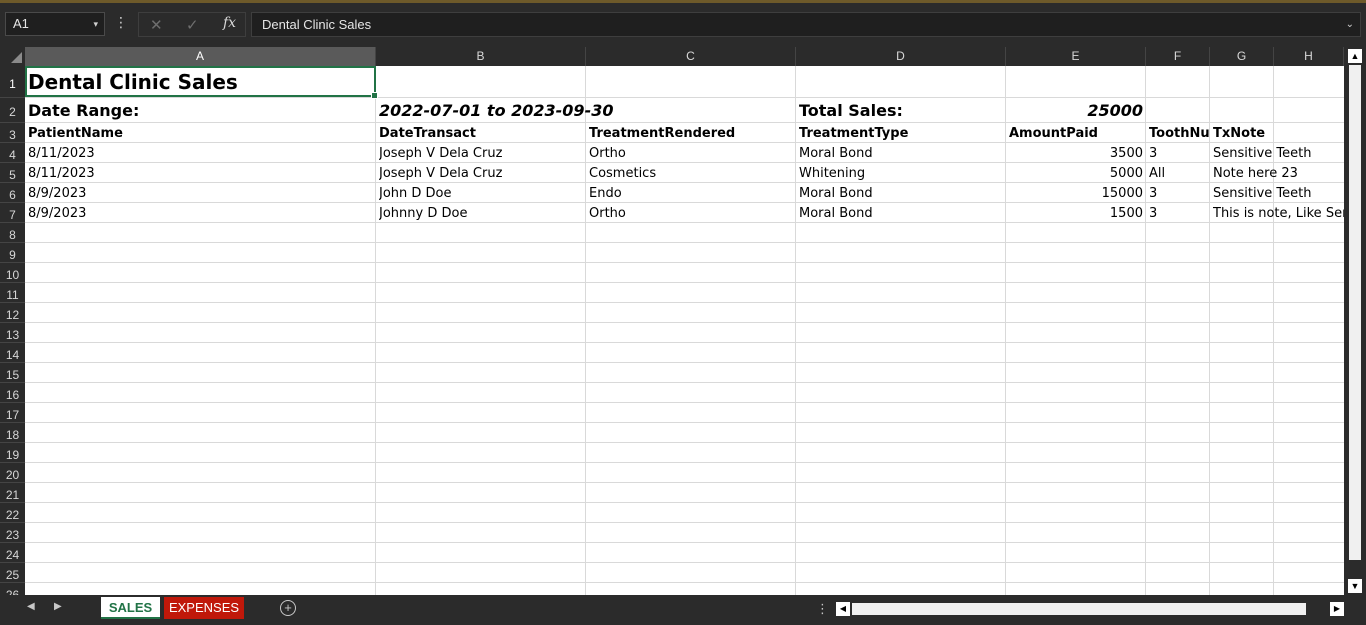 The image size is (1366, 625). What do you see at coordinates (691, 56) in the screenshot?
I see `column-header-c: C` at bounding box center [691, 56].